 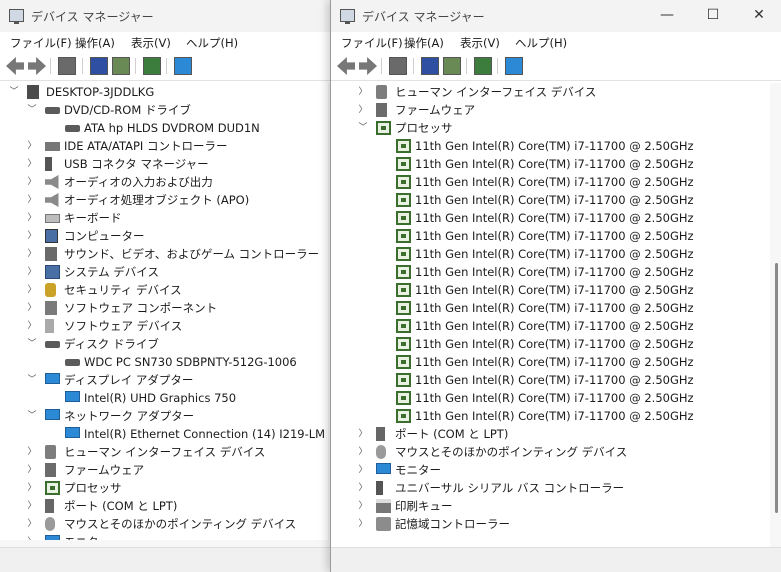 What do you see at coordinates (164, 218) in the screenshot?
I see `category-item: 〉 キーボード` at bounding box center [164, 218].